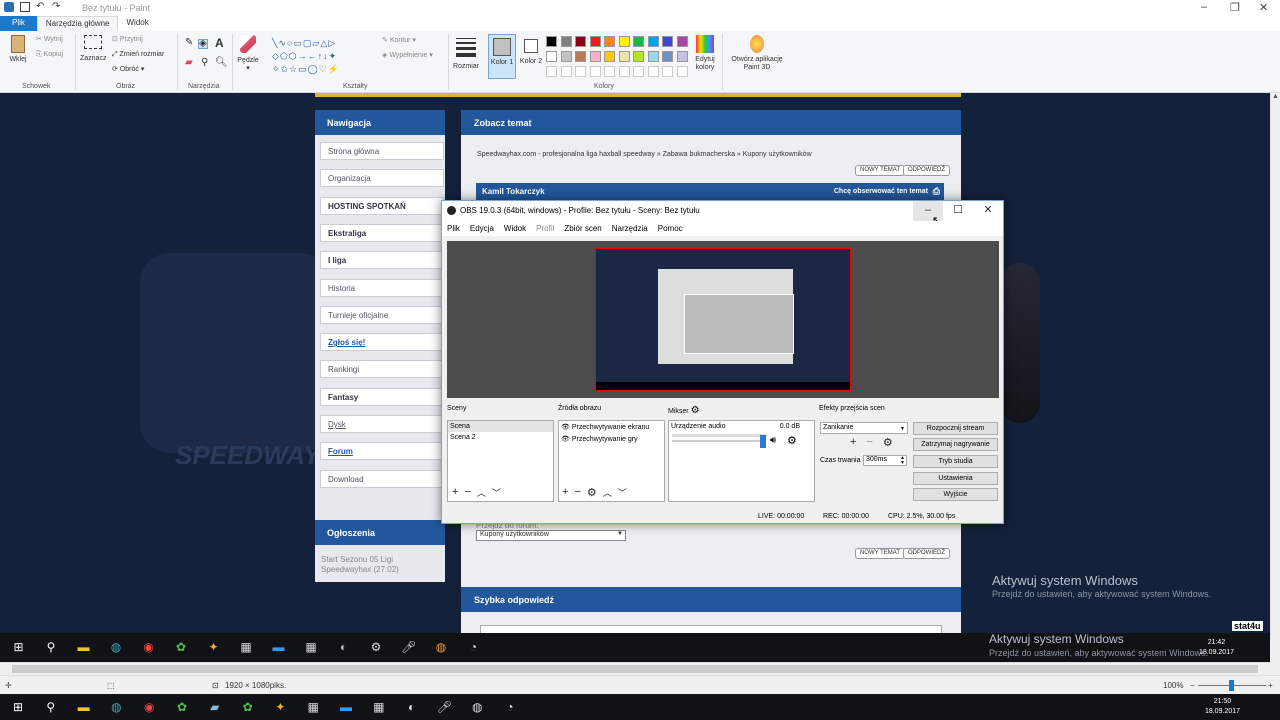 This screenshot has width=1280, height=720. I want to click on pencil-tool-icon: ✎, so click(189, 43).